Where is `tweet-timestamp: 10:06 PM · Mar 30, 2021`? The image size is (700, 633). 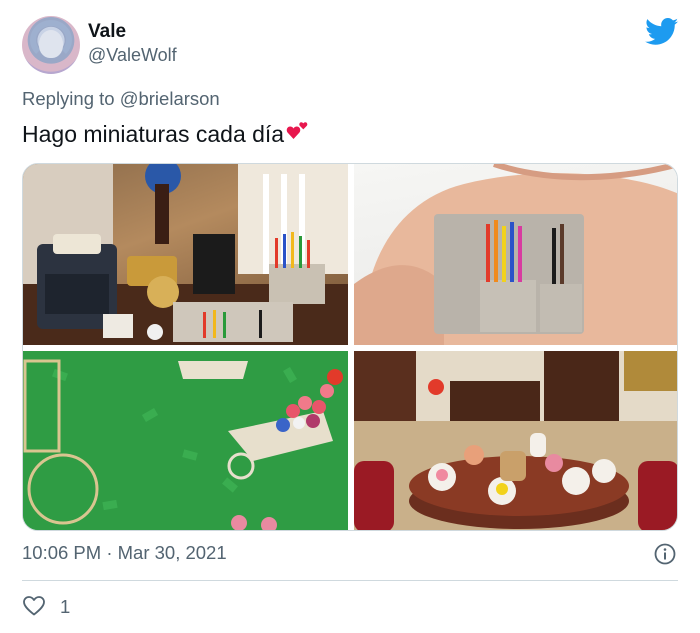
tweet-timestamp: 10:06 PM · Mar 30, 2021 is located at coordinates (124, 553).